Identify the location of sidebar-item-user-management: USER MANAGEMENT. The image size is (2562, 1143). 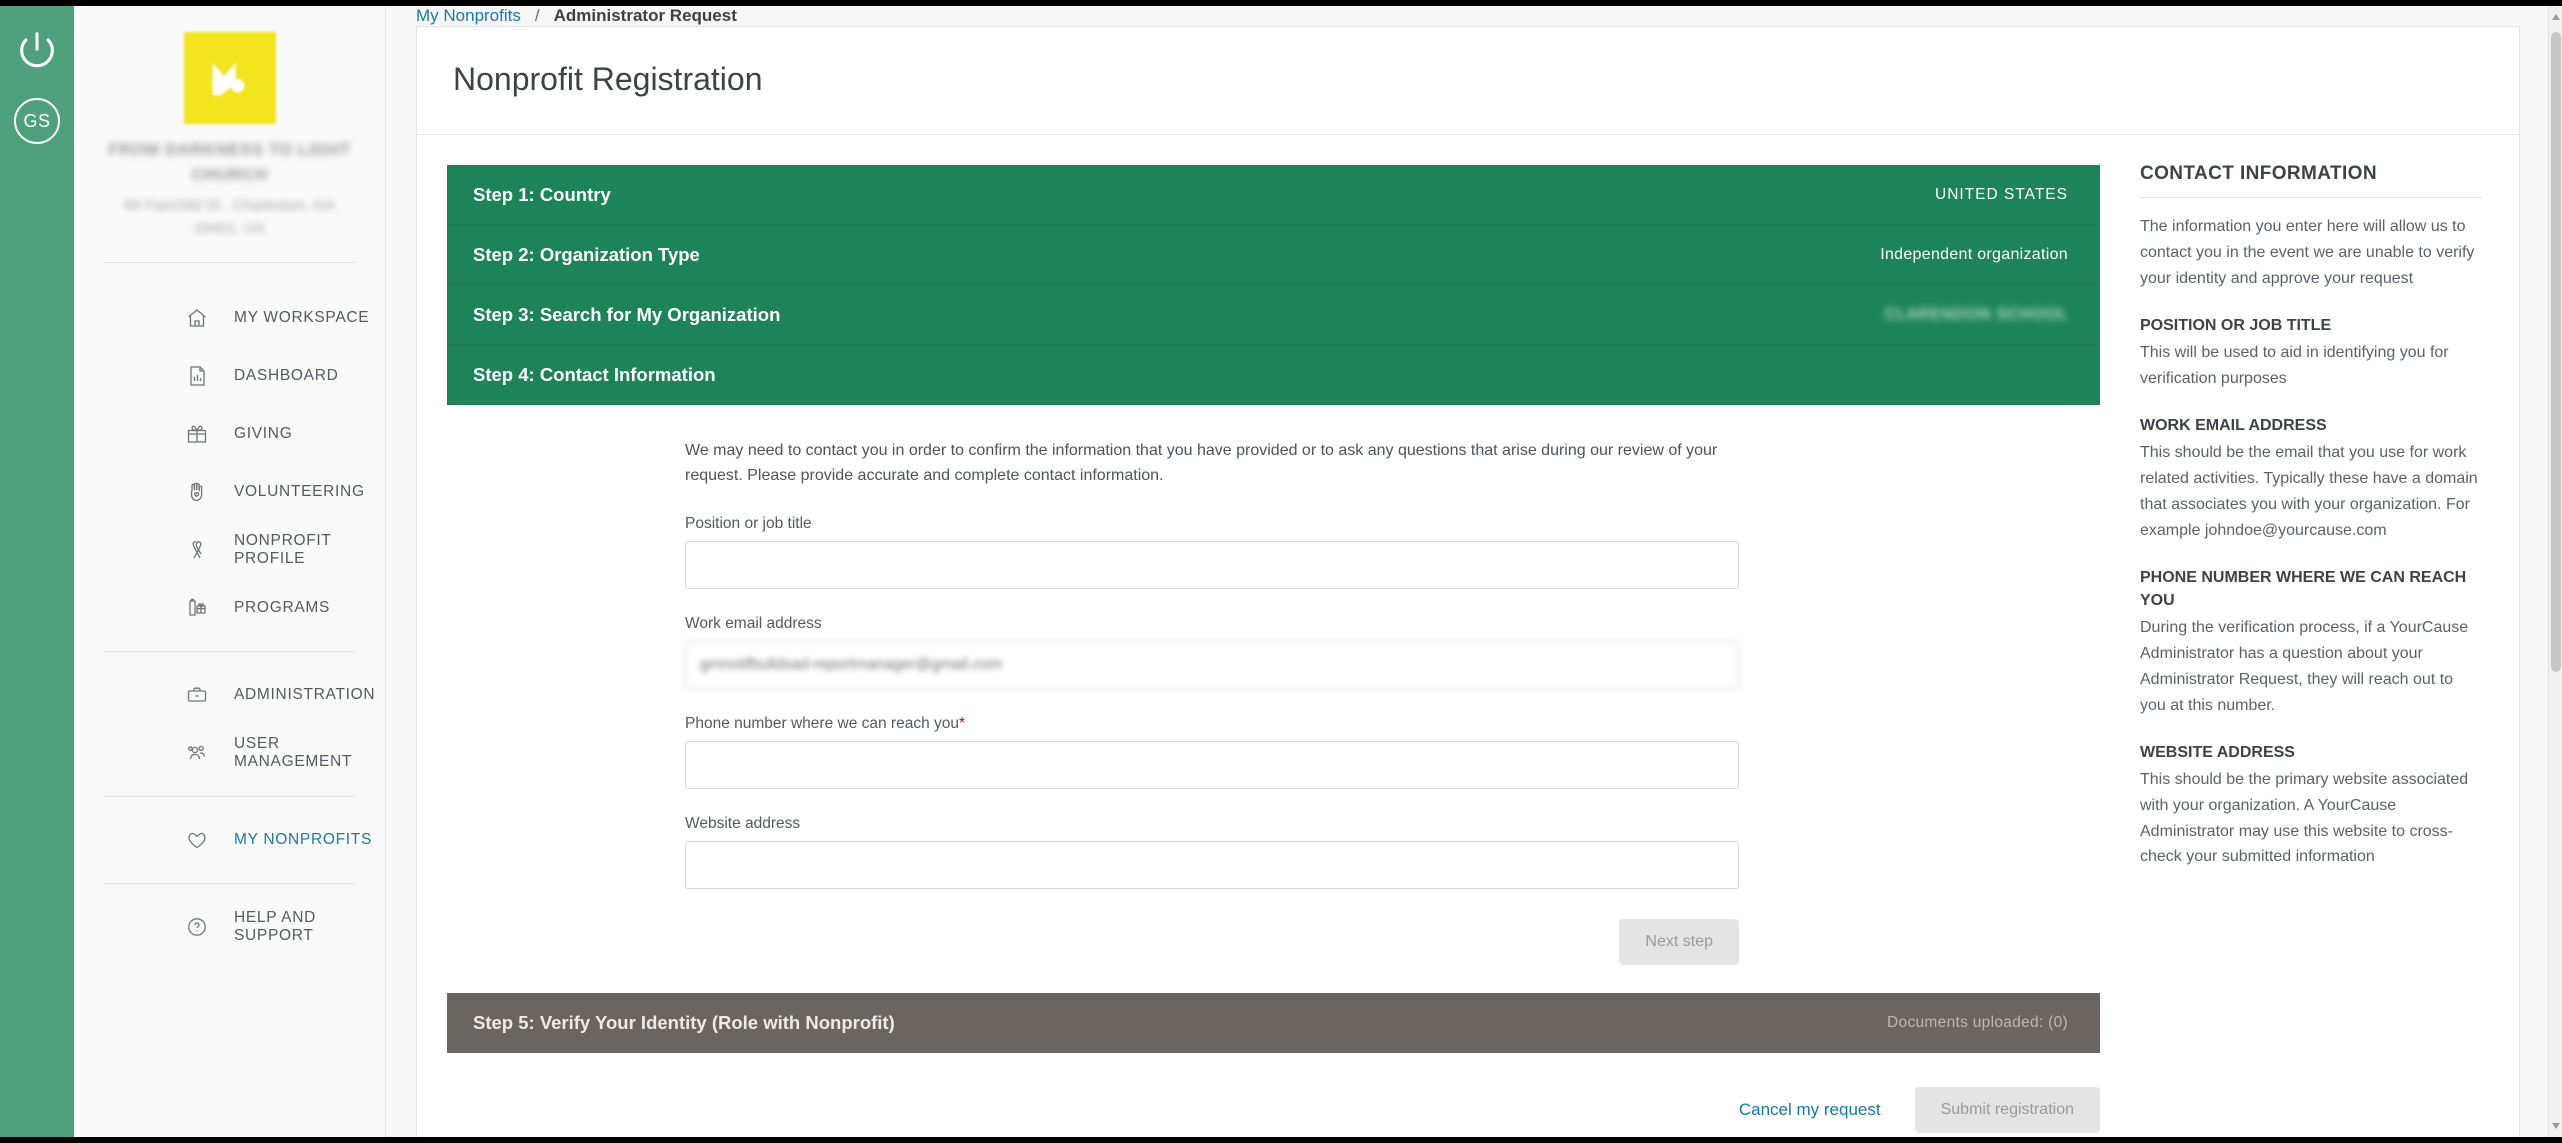
(229, 753).